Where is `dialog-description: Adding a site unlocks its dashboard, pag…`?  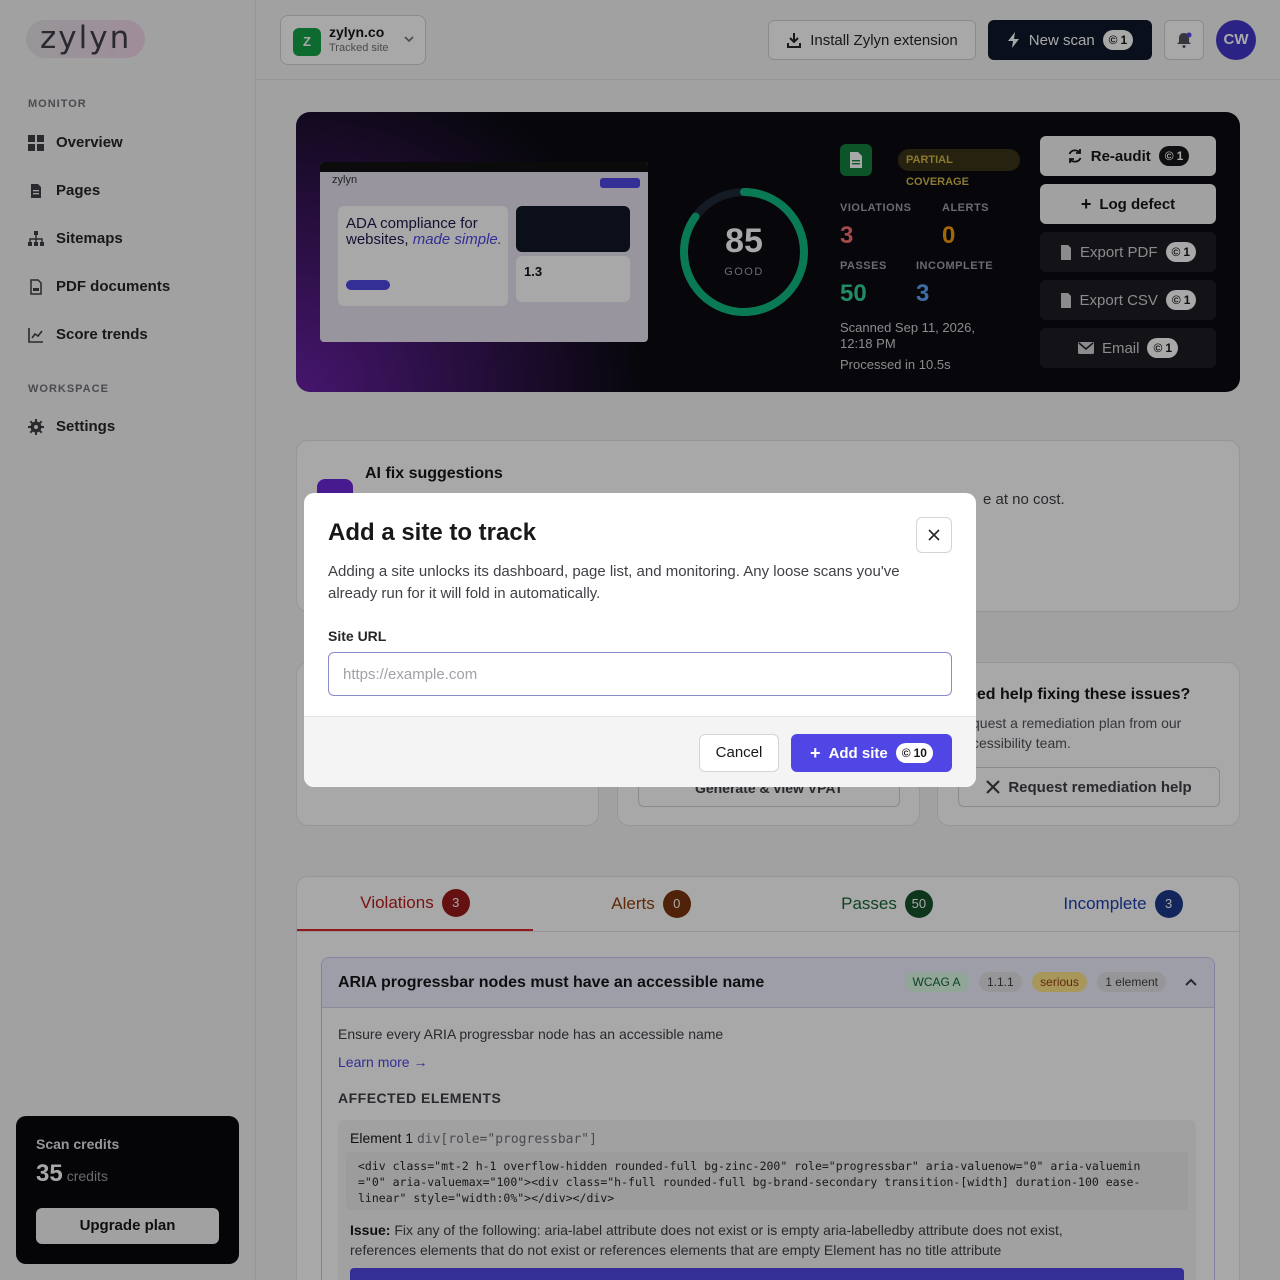 dialog-description: Adding a site unlocks its dashboard, pag… is located at coordinates (614, 582).